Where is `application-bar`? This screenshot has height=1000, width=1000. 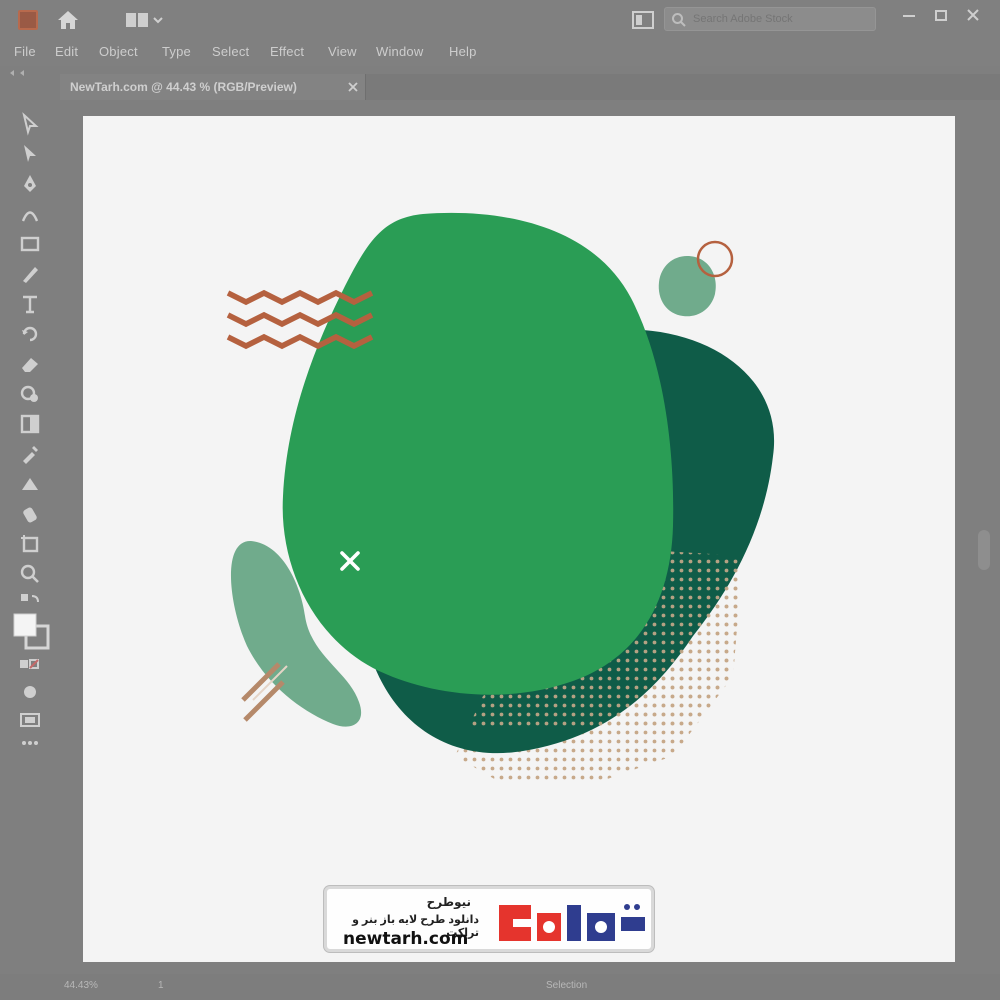
application-bar is located at coordinates (500, 19).